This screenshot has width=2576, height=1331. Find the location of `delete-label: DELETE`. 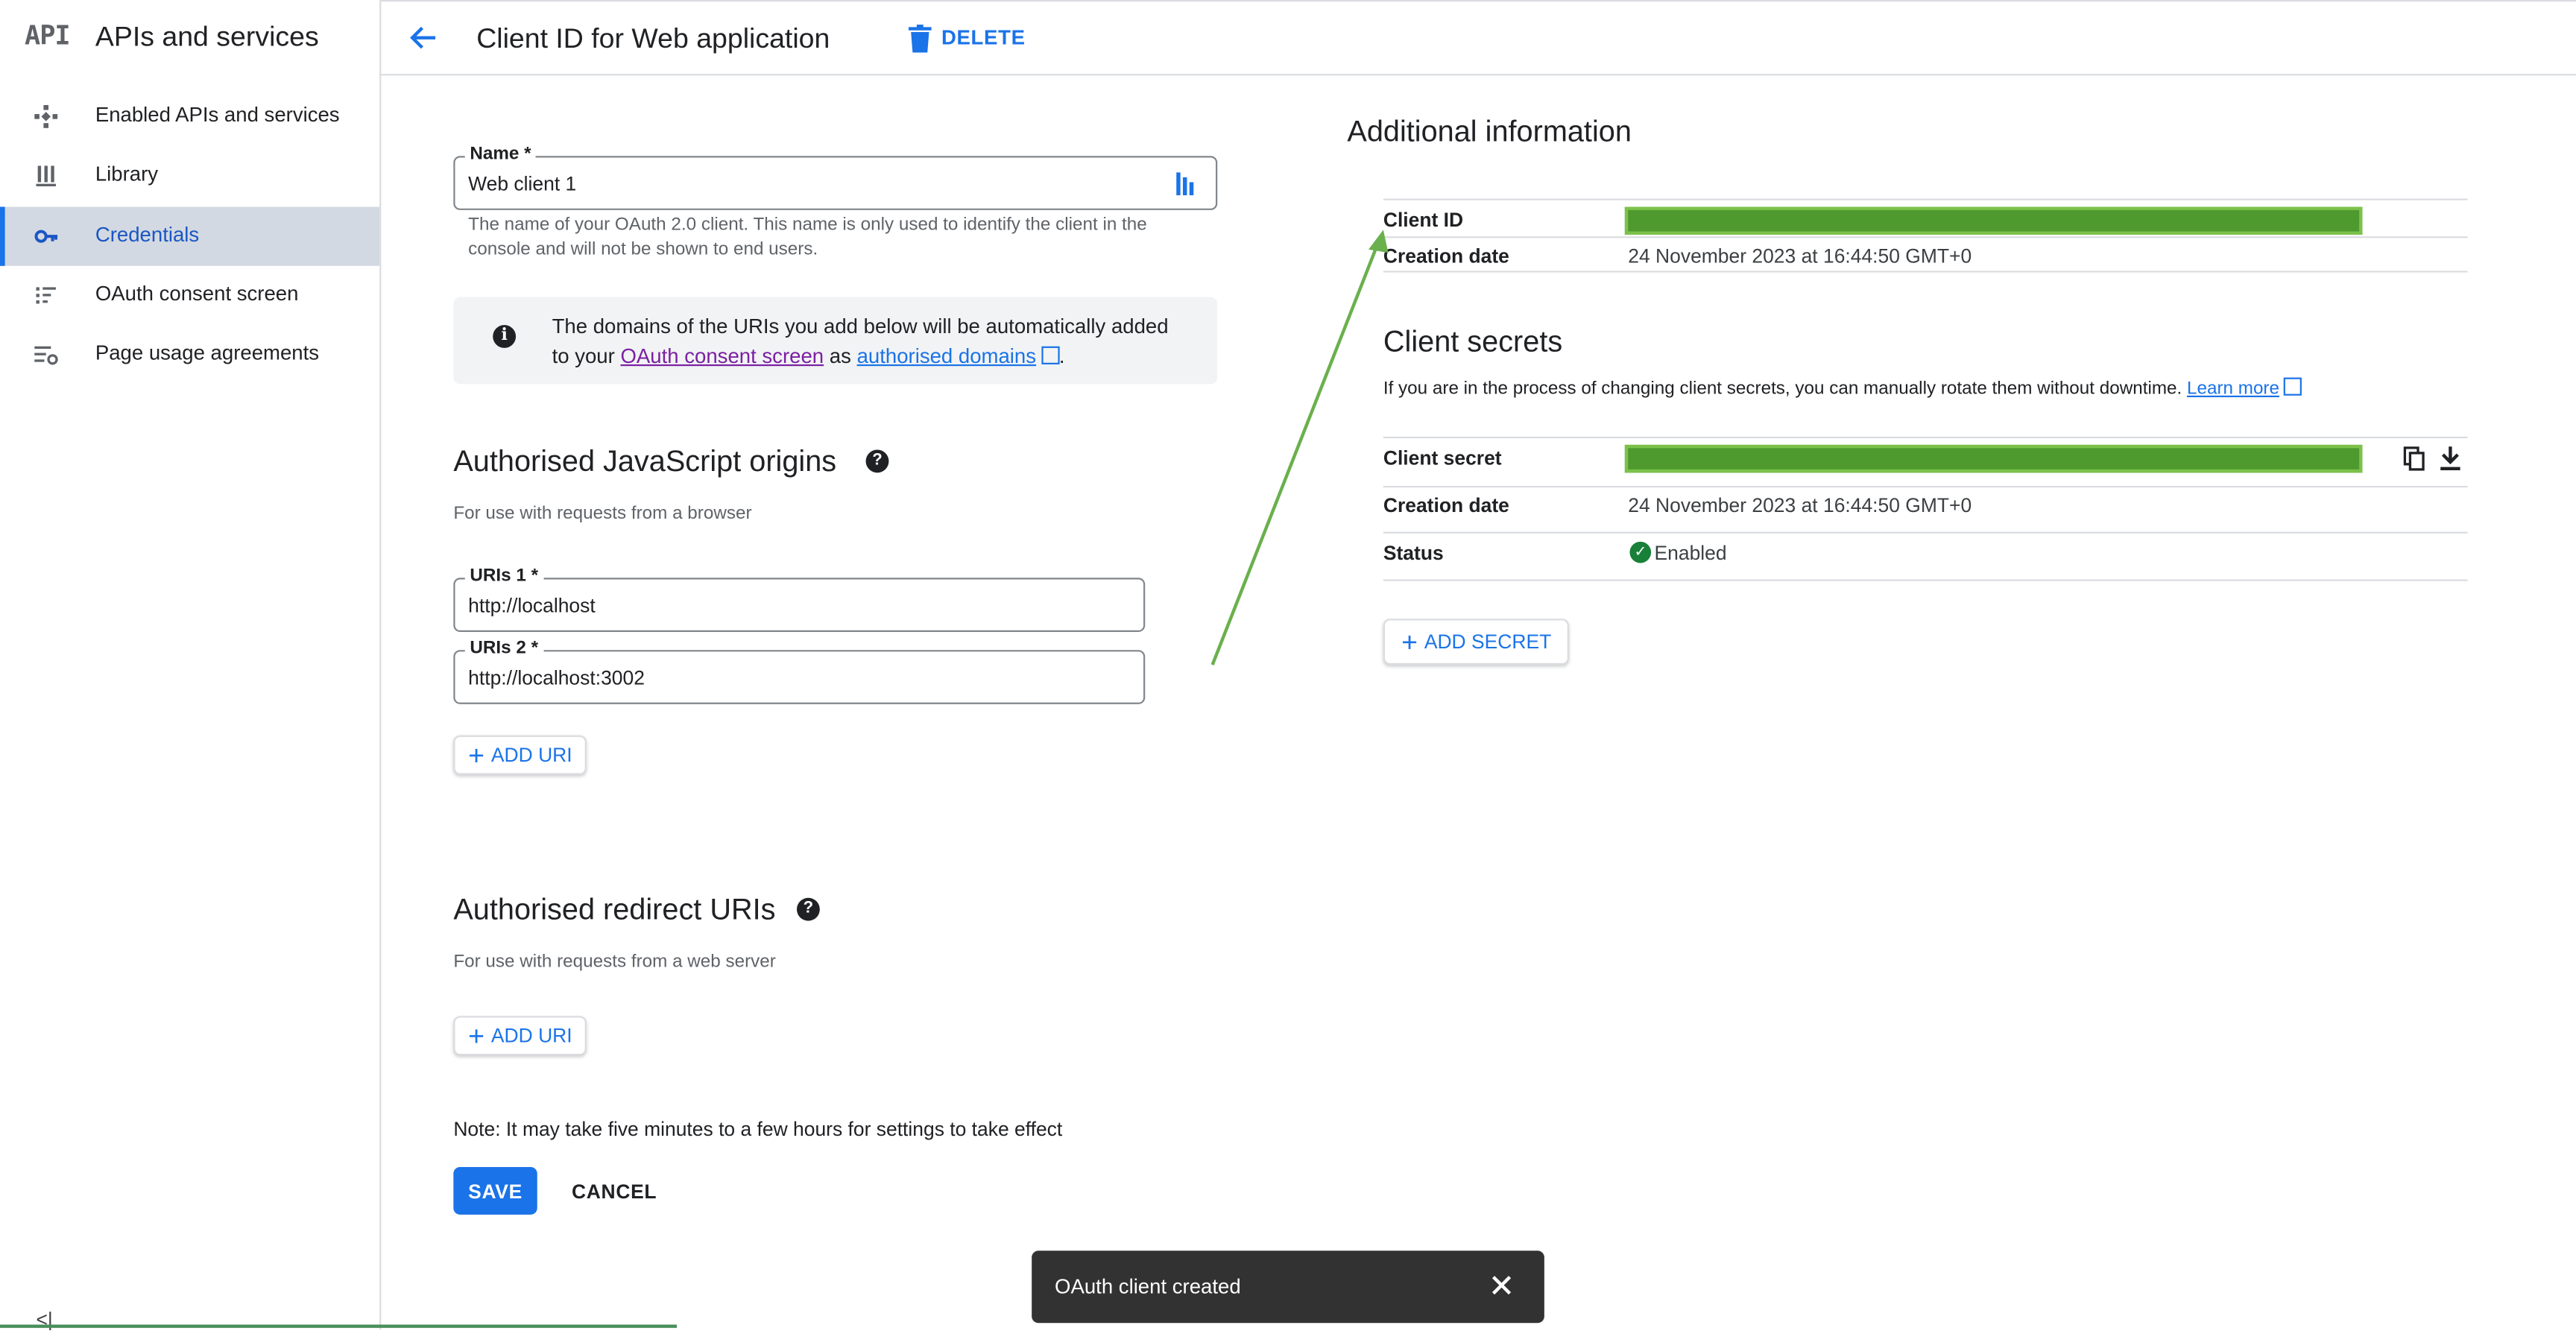

delete-label: DELETE is located at coordinates (983, 38).